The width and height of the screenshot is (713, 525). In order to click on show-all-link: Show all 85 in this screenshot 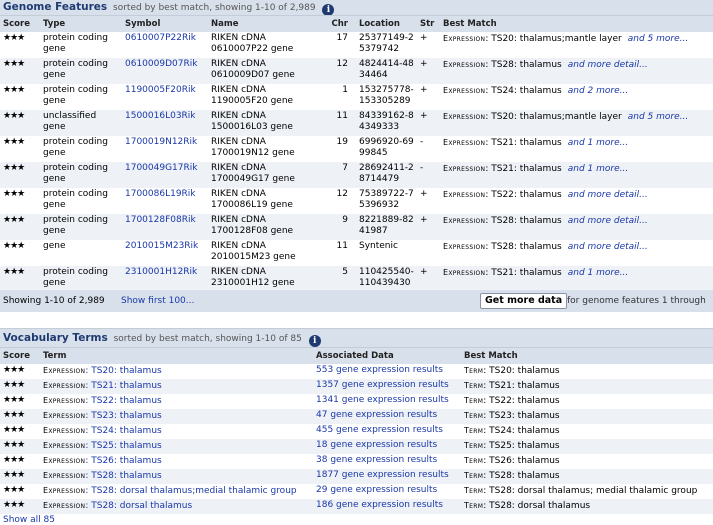, I will do `click(29, 520)`.